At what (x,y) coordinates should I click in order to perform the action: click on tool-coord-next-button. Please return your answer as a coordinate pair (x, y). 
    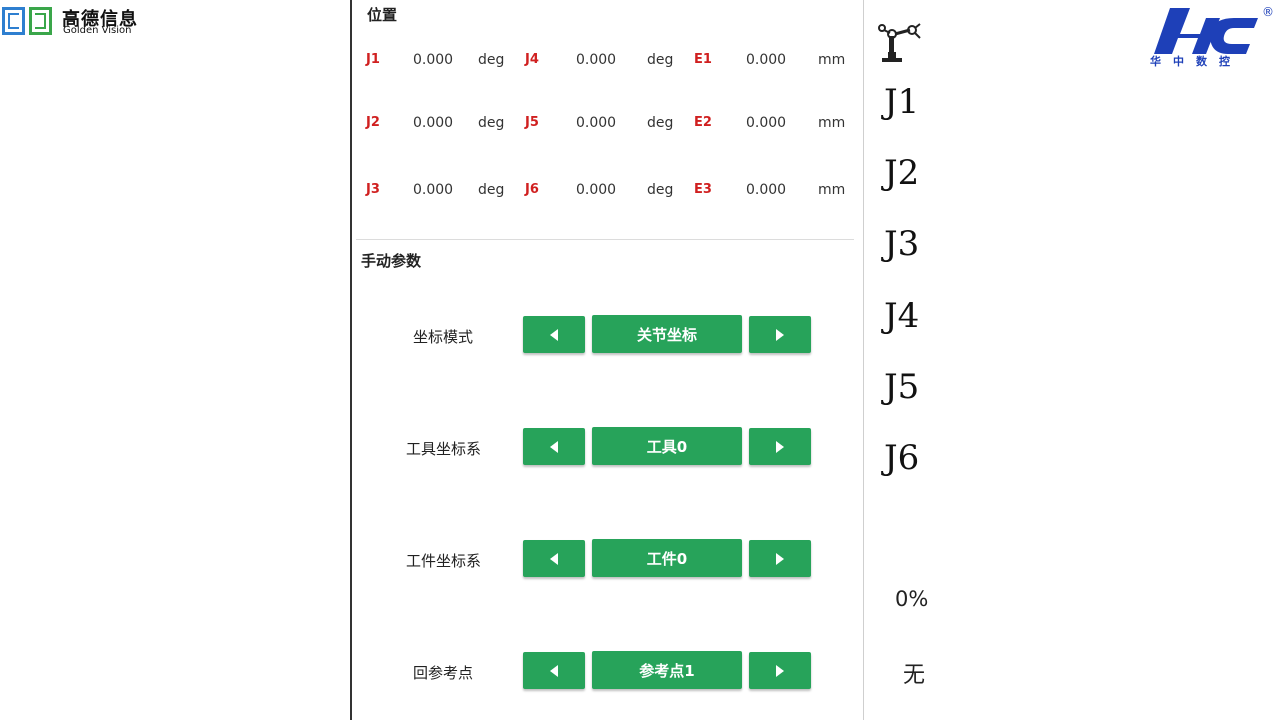
    Looking at the image, I should click on (780, 446).